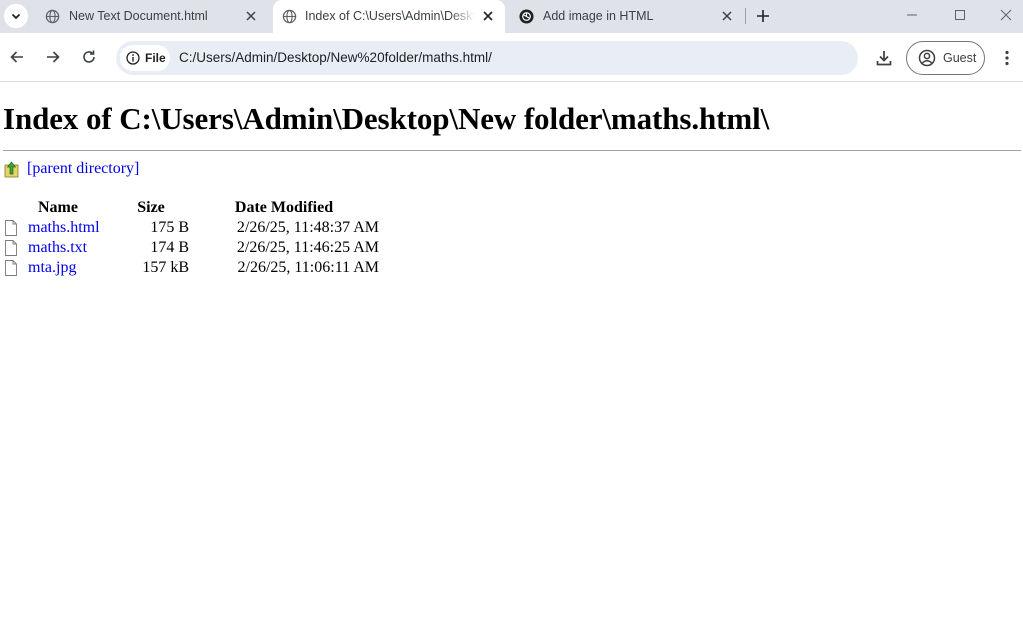 Image resolution: width=1023 pixels, height=640 pixels. I want to click on file-entry: mta.jpg, so click(58, 268).